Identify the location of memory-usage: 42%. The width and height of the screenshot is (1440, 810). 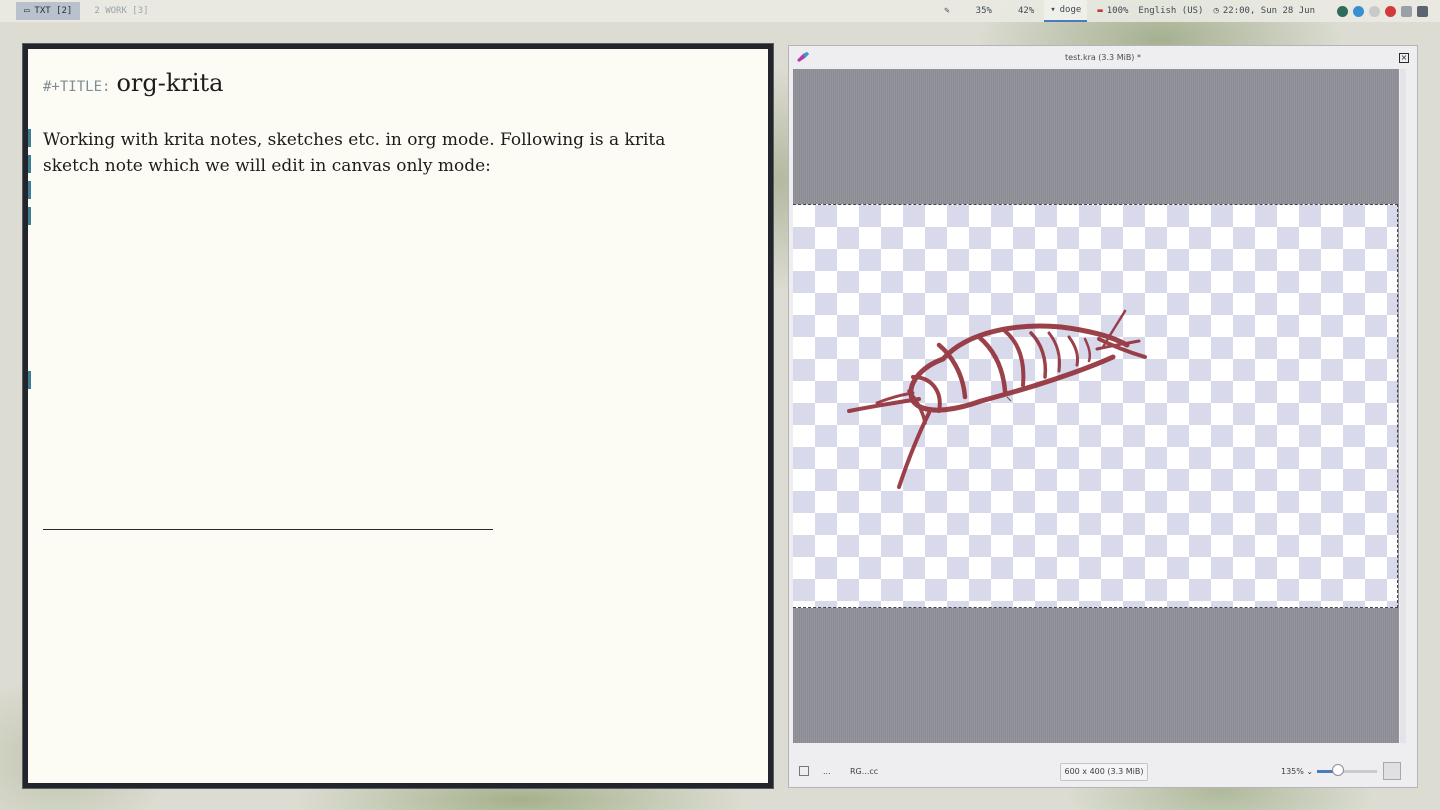
(1026, 11).